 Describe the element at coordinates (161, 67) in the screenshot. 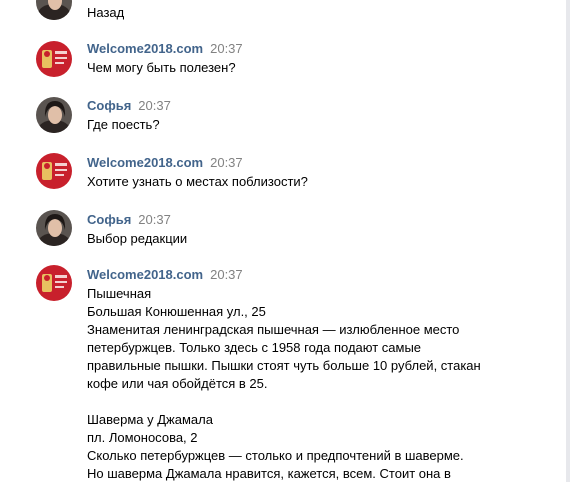

I see `message-text: Чем могу быть полезен?` at that location.